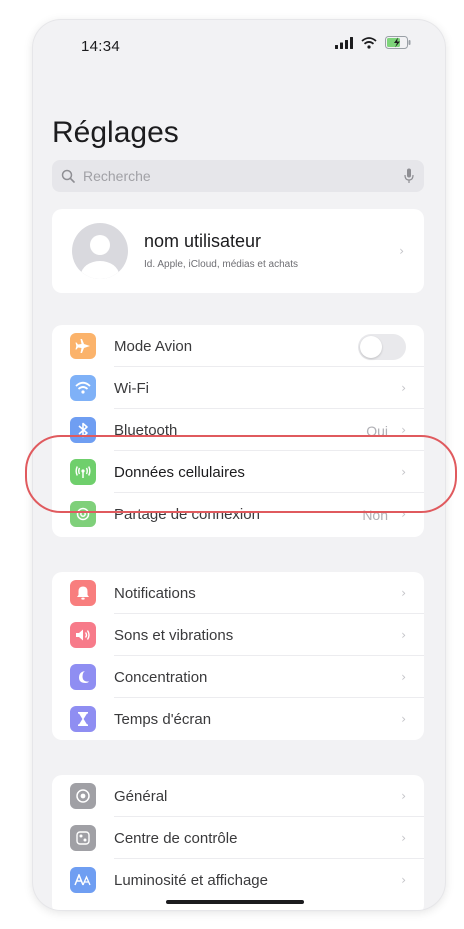 The width and height of the screenshot is (464, 929). I want to click on search-input, so click(233, 176).